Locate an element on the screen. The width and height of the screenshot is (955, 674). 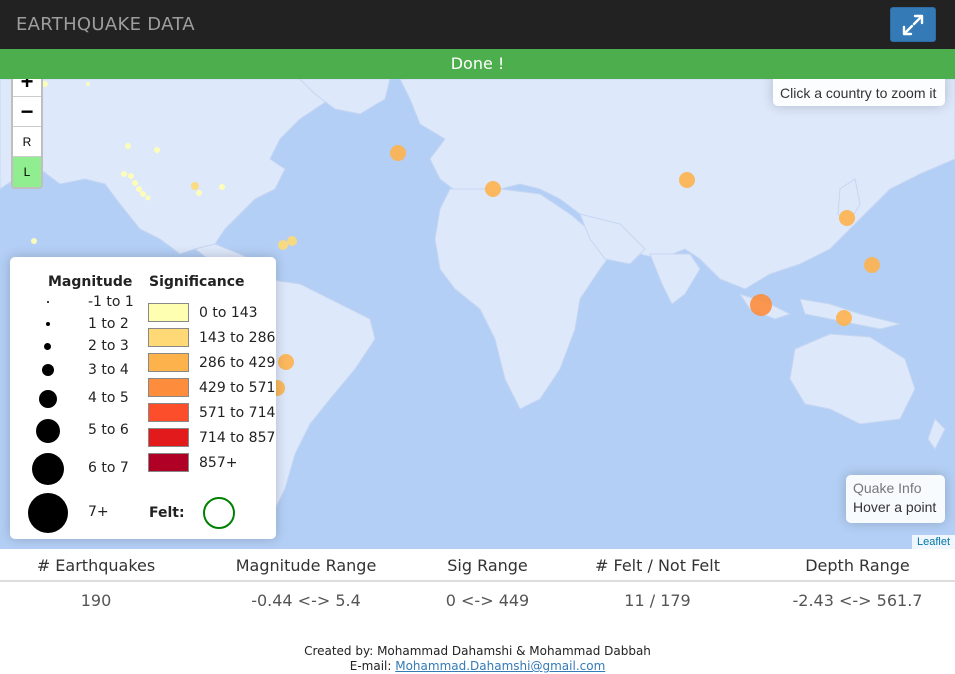
significance-label: 857+ is located at coordinates (218, 463).